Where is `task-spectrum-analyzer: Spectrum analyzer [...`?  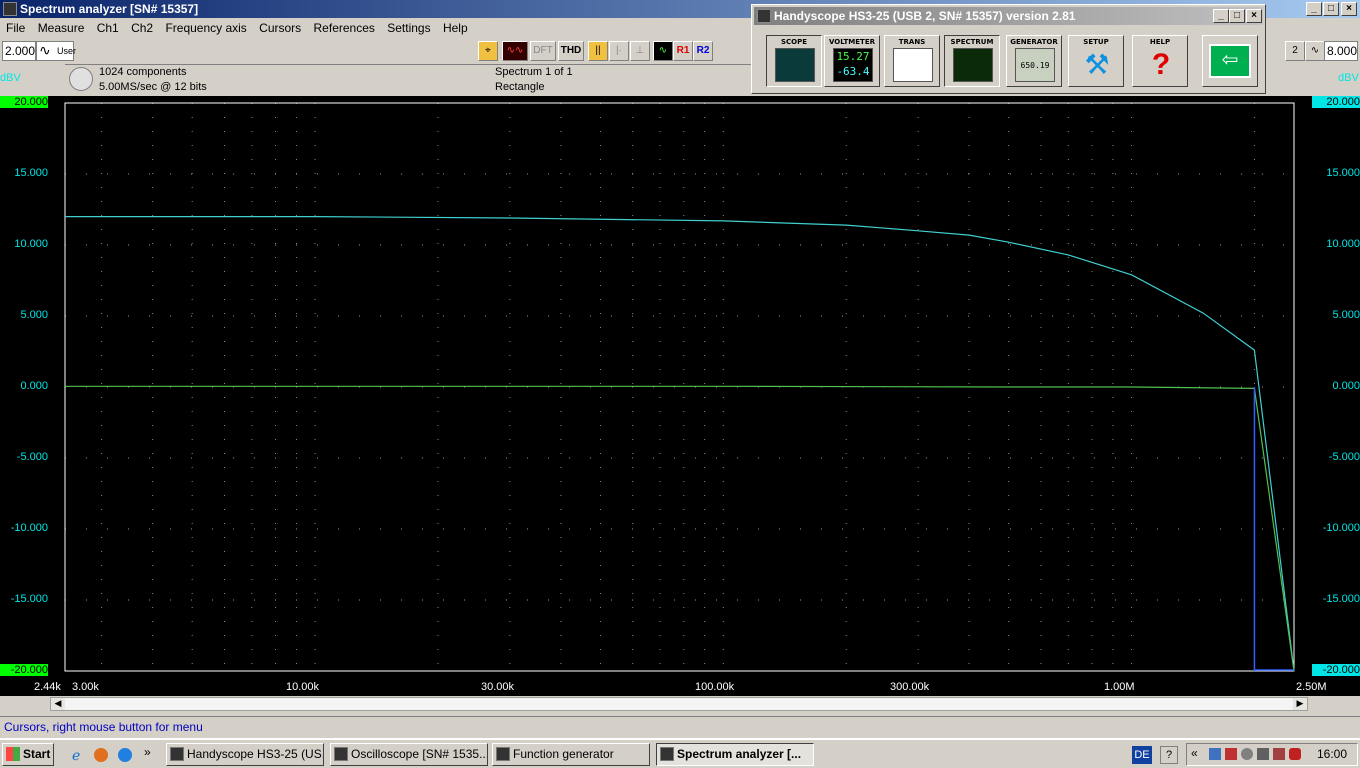 task-spectrum-analyzer: Spectrum analyzer [... is located at coordinates (735, 754).